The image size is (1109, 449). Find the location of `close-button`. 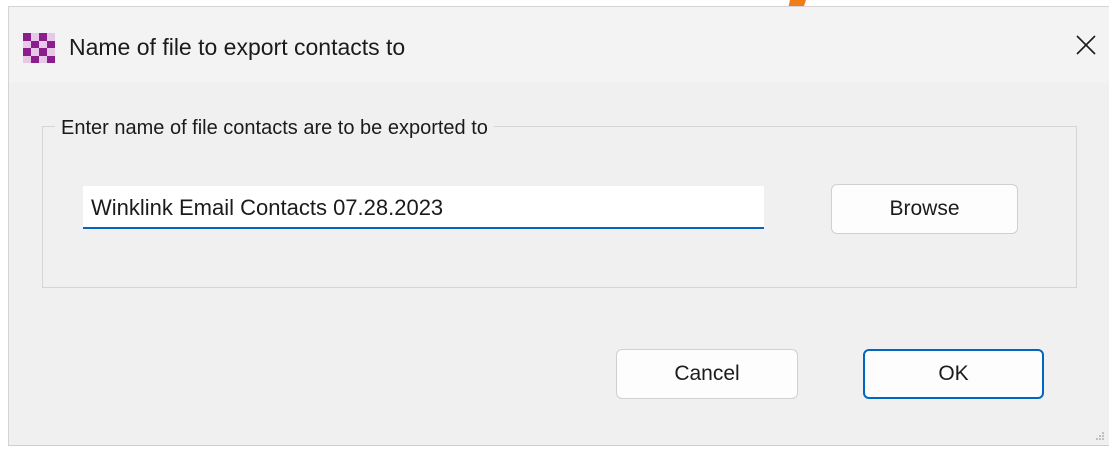

close-button is located at coordinates (1086, 45).